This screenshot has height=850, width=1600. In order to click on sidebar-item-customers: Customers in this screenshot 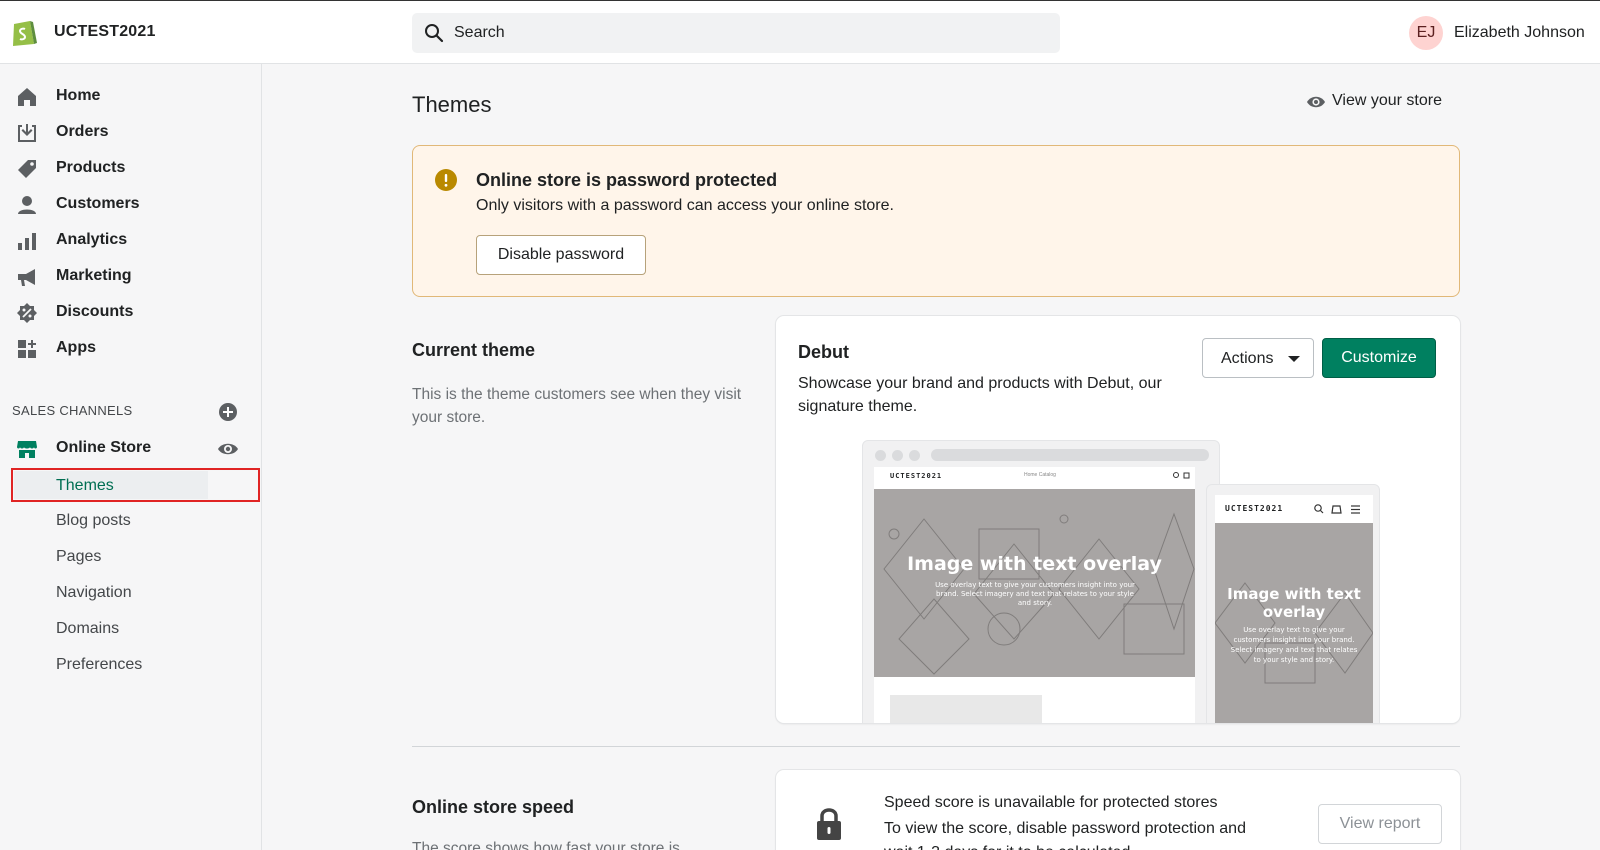, I will do `click(131, 204)`.